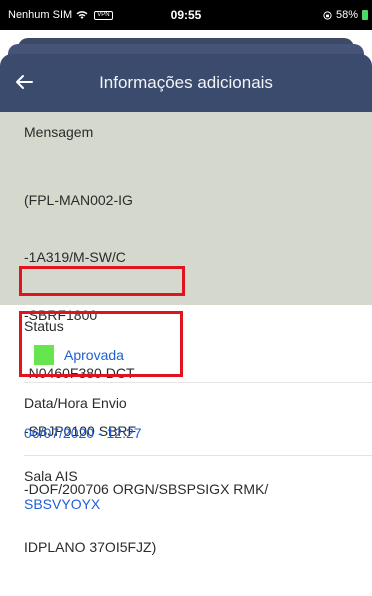 The height and width of the screenshot is (596, 372). I want to click on sent-datetime-value: 06/07/2020 - 12:27, so click(83, 433).